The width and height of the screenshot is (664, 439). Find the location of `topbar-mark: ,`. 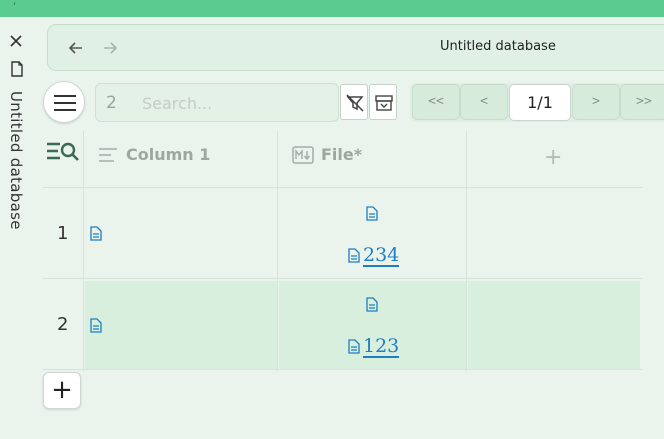

topbar-mark: , is located at coordinates (15, 3).